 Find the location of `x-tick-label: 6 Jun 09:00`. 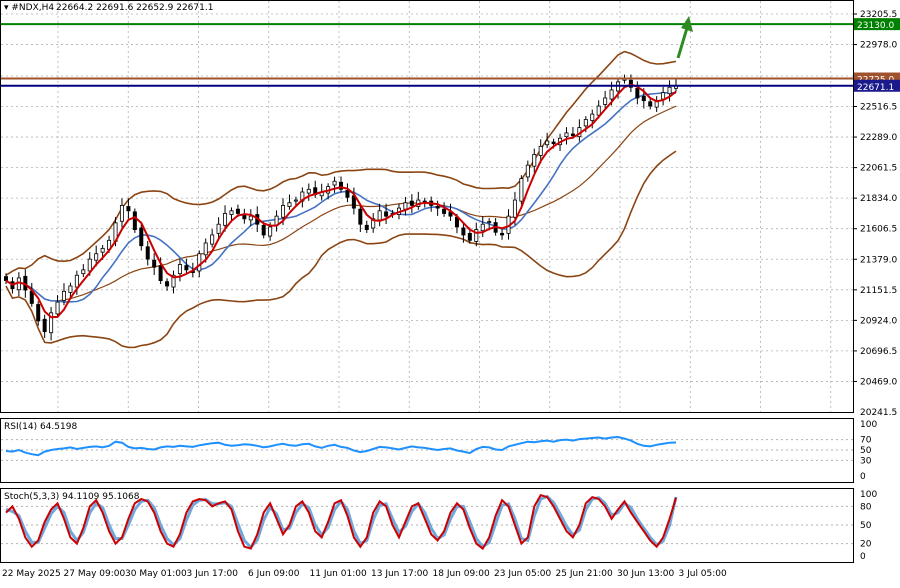

x-tick-label: 6 Jun 09:00 is located at coordinates (274, 574).